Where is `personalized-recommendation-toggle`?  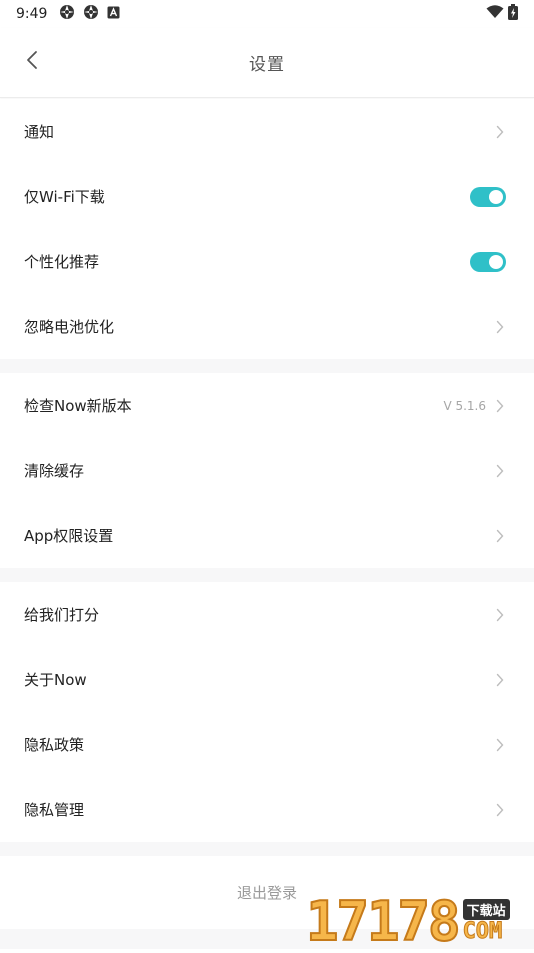 personalized-recommendation-toggle is located at coordinates (488, 261).